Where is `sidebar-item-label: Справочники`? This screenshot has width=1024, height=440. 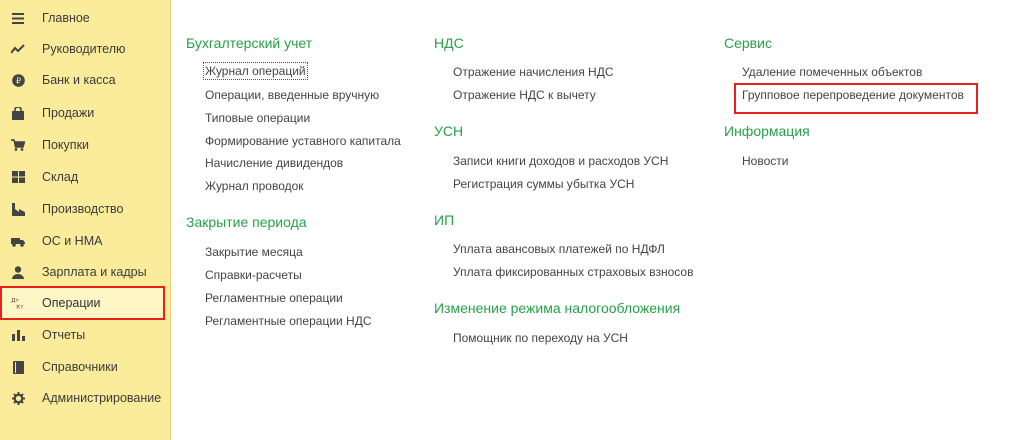
sidebar-item-label: Справочники is located at coordinates (80, 367).